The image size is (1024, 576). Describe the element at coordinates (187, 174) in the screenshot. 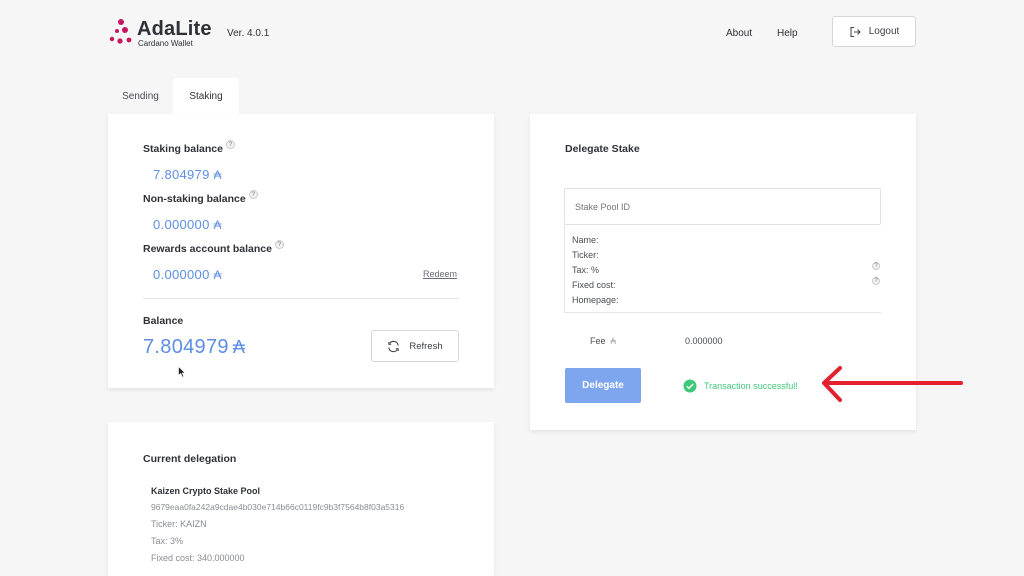

I see `staking-balance-value: 7.804979 ₳` at that location.